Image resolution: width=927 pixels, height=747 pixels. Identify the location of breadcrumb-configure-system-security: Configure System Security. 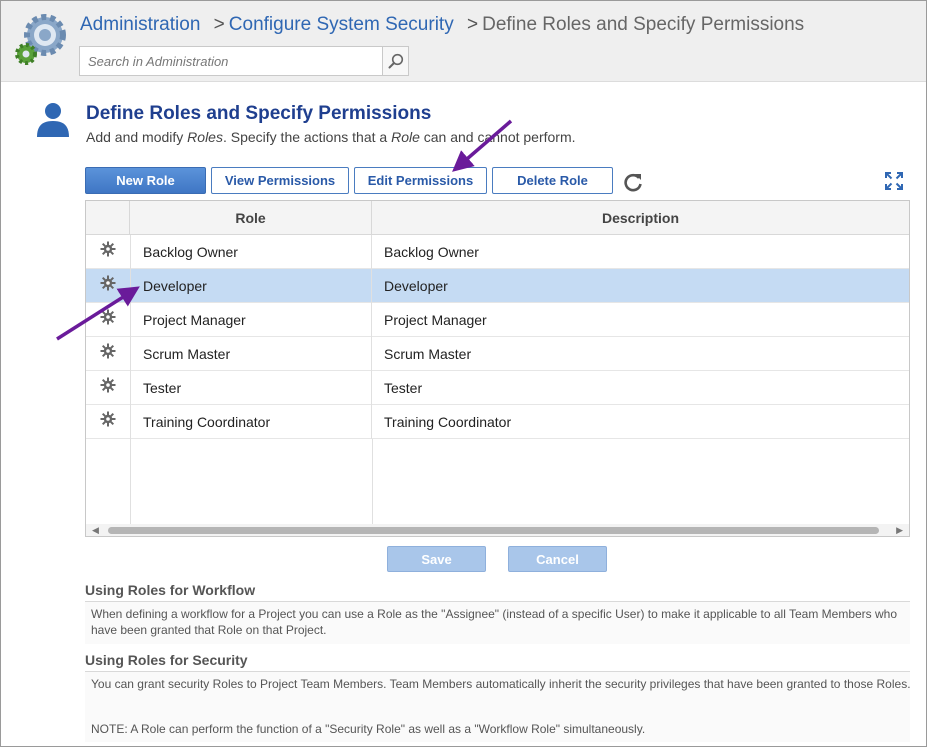
(341, 24).